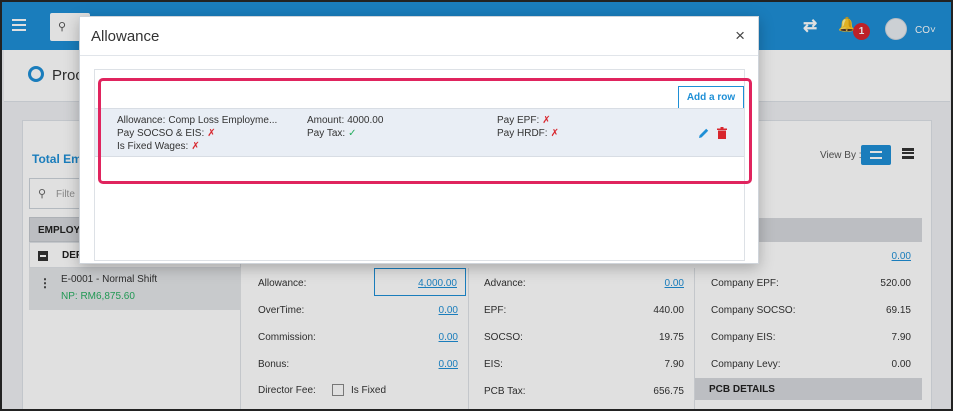 This screenshot has height=411, width=953. Describe the element at coordinates (125, 36) in the screenshot. I see `modal-title: Allowance` at that location.